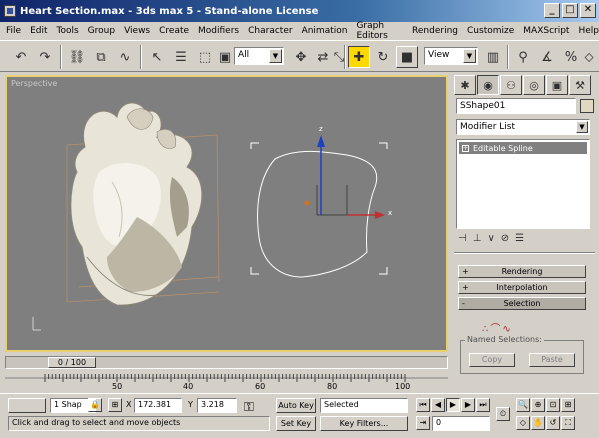 Image resolution: width=599 pixels, height=438 pixels. Describe the element at coordinates (588, 57) in the screenshot. I see `spinner-snap-icon: ⬦` at that location.